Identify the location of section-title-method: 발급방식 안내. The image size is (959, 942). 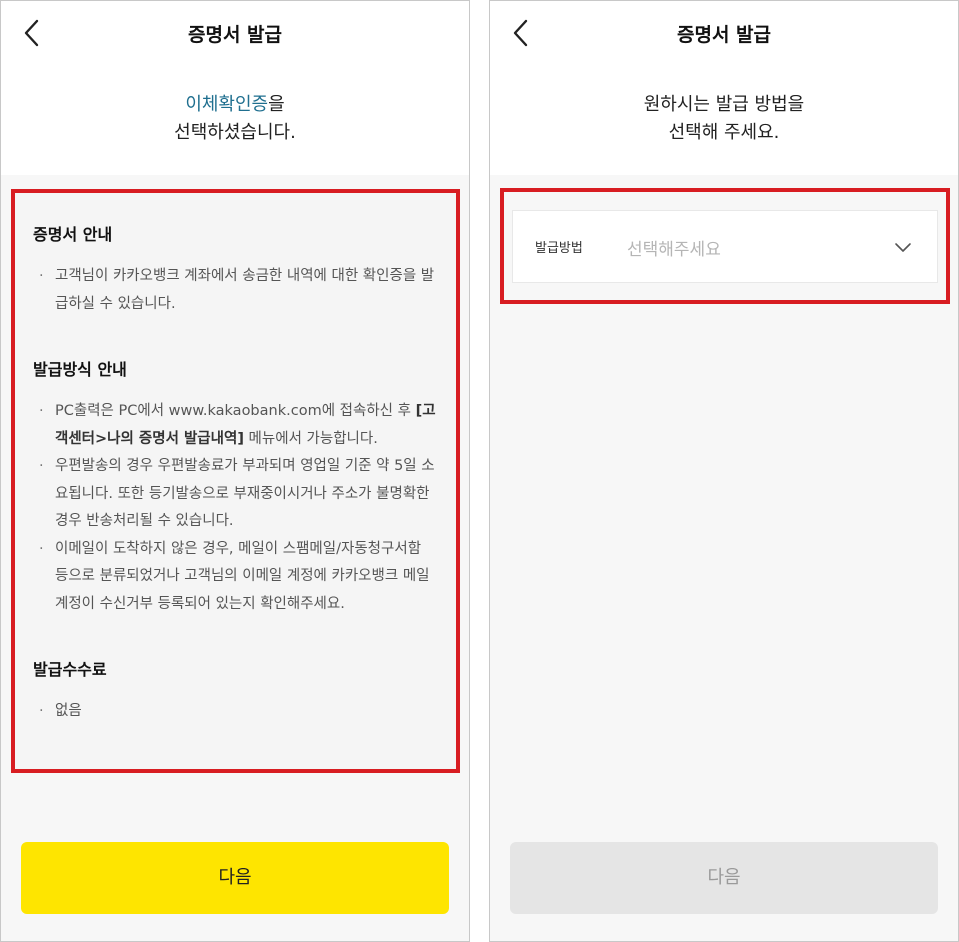
(80, 369).